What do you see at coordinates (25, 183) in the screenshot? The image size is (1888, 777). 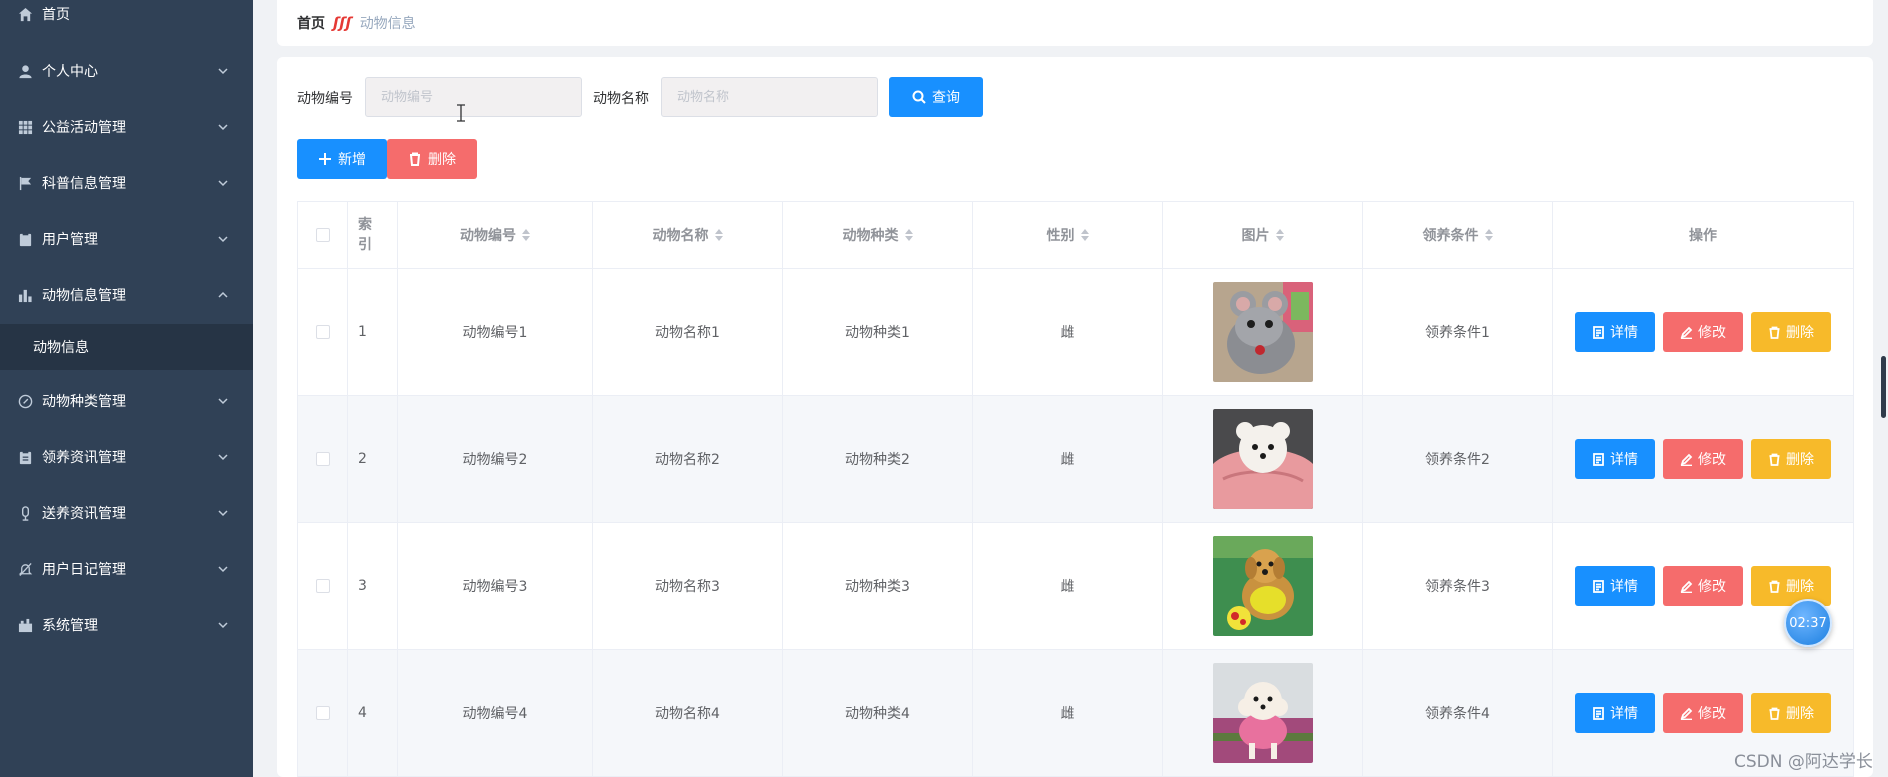 I see `flag-icon` at bounding box center [25, 183].